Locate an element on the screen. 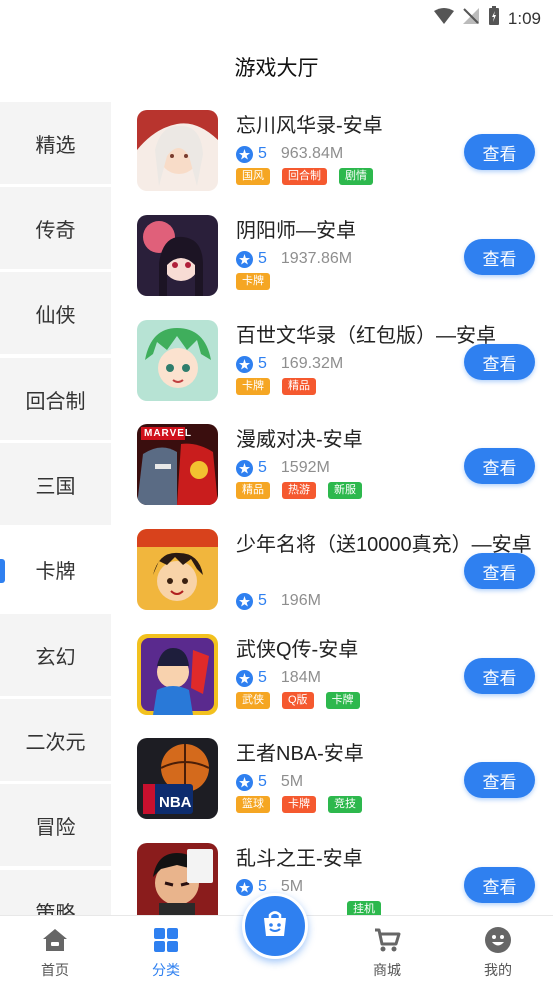 This screenshot has width=553, height=983. sidebar-item-maoxian: 冒险 is located at coordinates (55, 825).